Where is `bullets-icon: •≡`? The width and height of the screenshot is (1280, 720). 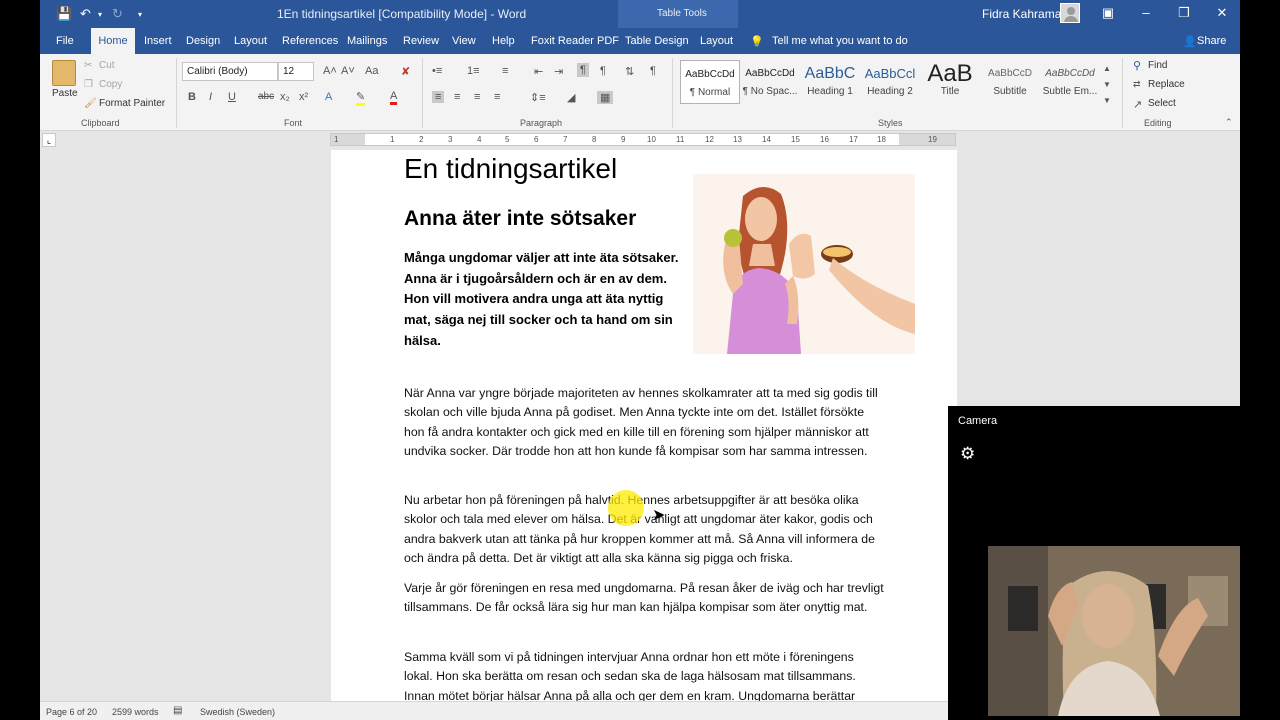
bullets-icon: •≡ is located at coordinates (437, 71).